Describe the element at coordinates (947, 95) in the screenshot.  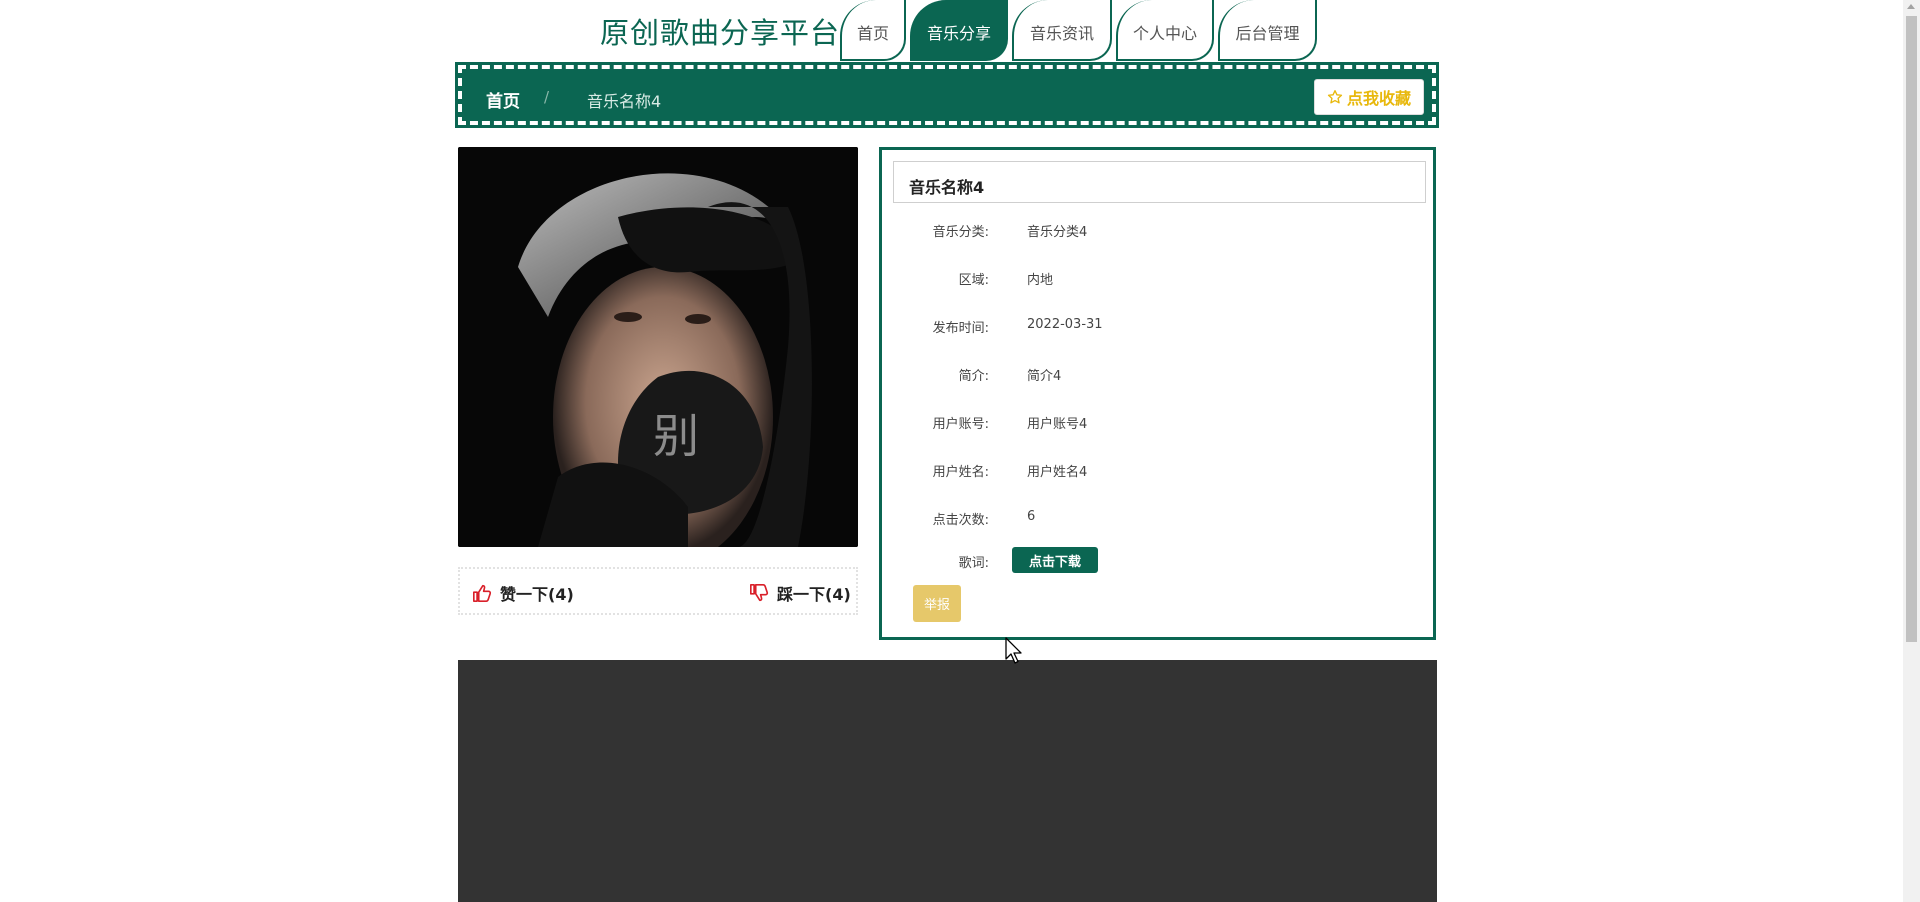
I see `breadcrumb-bar: 首页 / 音乐名称4 点我收藏` at that location.